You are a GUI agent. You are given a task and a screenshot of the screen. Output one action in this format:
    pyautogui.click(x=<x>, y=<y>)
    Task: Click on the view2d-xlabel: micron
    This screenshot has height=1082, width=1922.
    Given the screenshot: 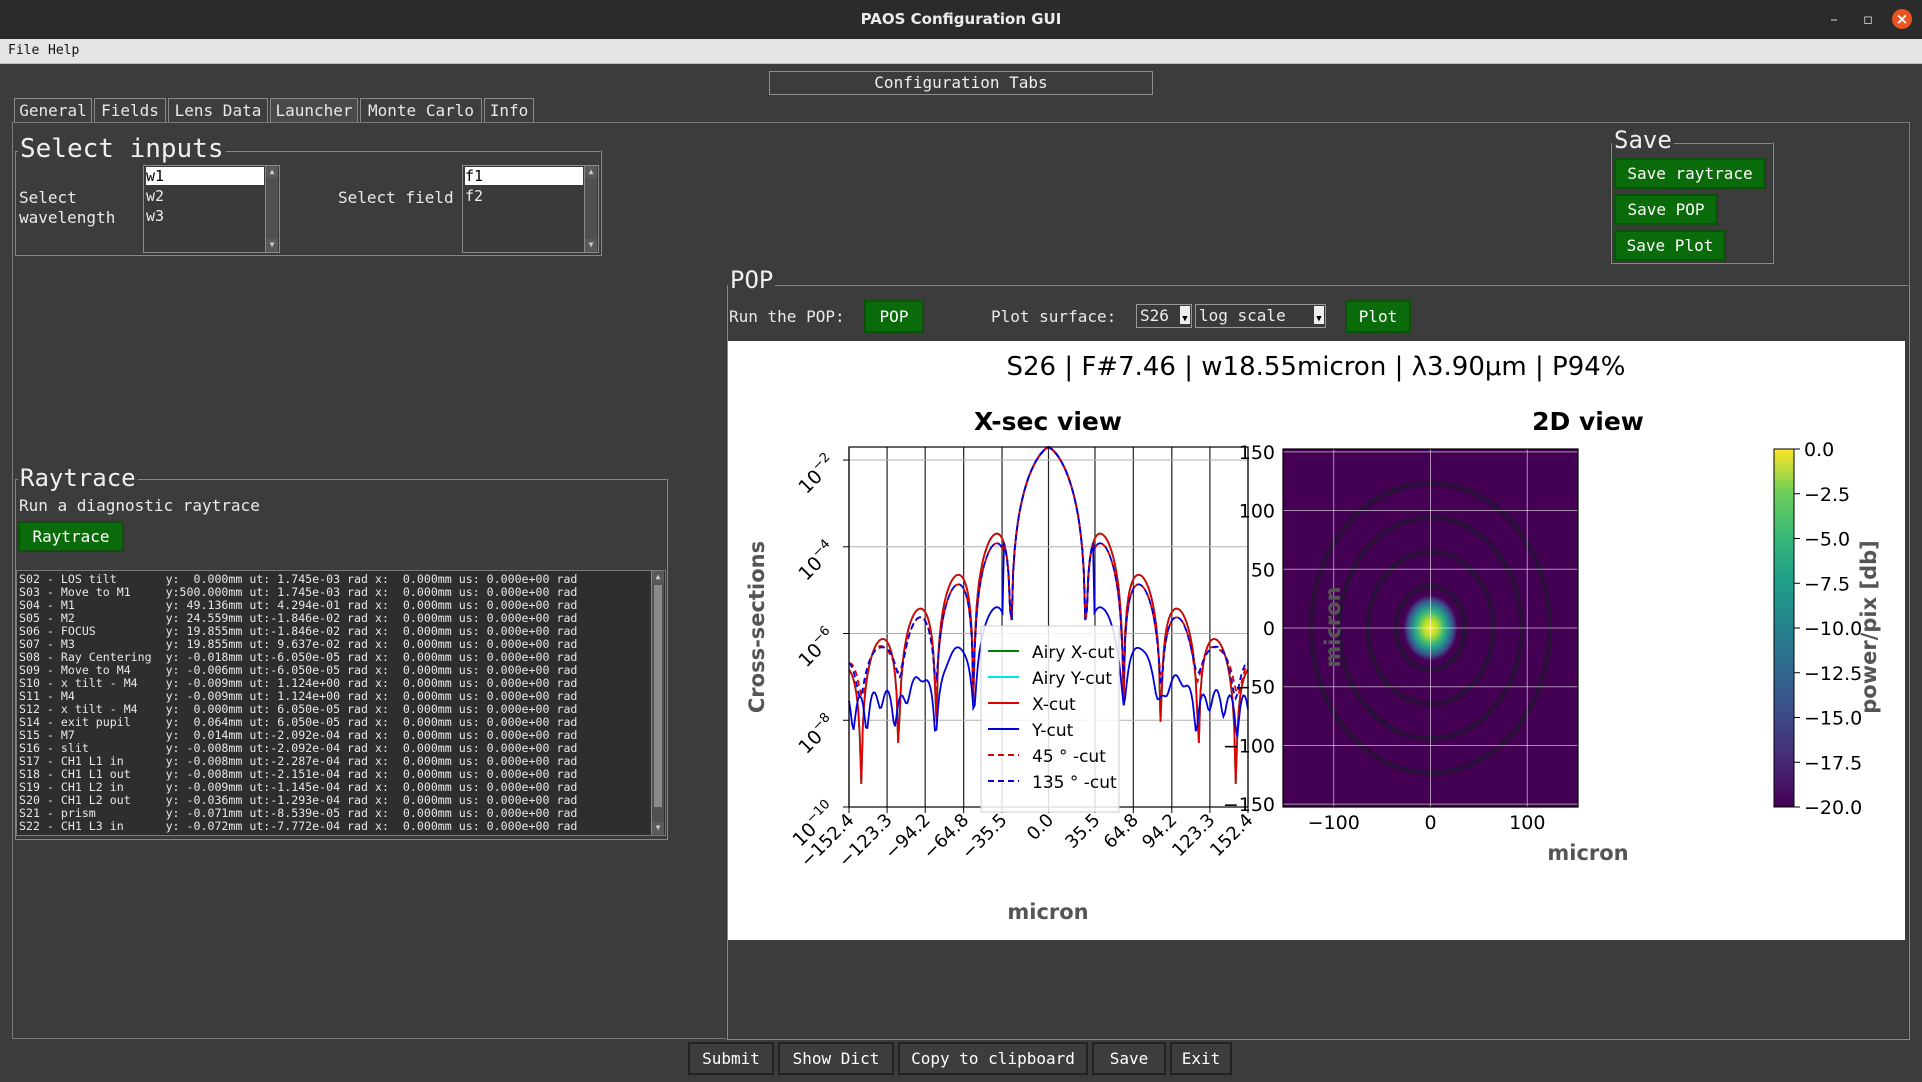 What is the action you would take?
    pyautogui.click(x=1587, y=853)
    